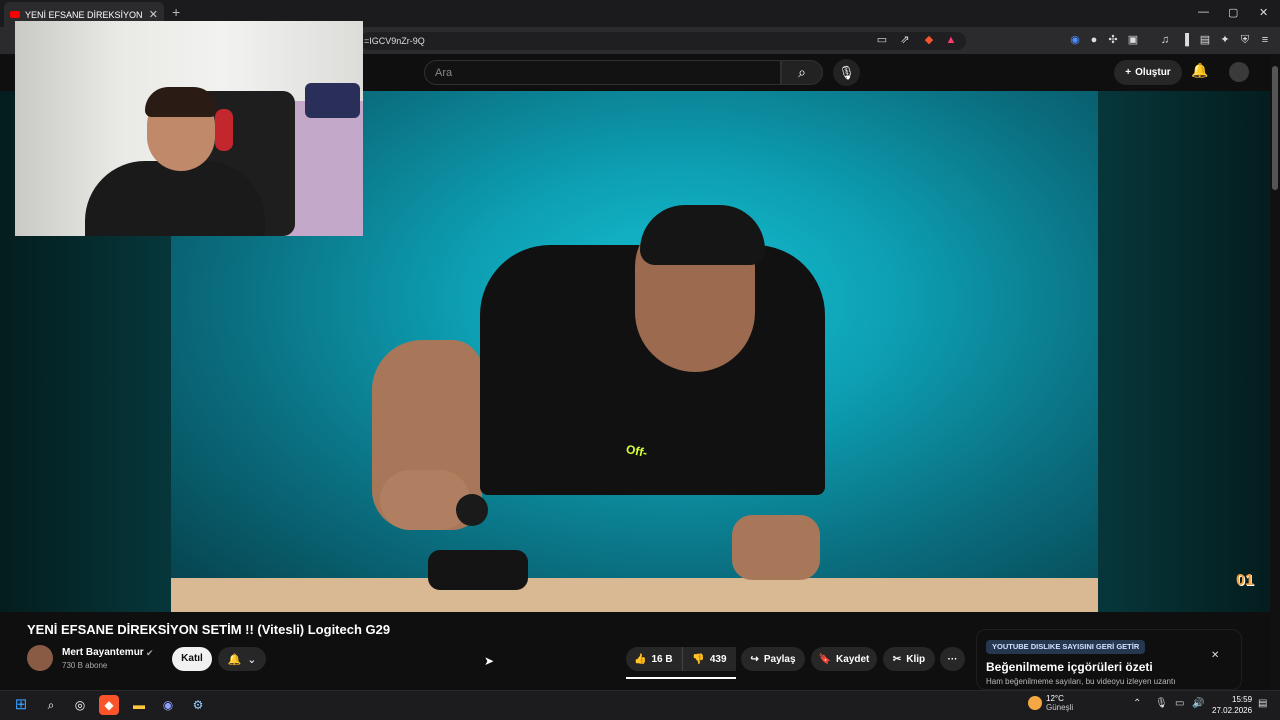 The height and width of the screenshot is (720, 1280). Describe the element at coordinates (1242, 699) in the screenshot. I see `clock-time: 15:59` at that location.